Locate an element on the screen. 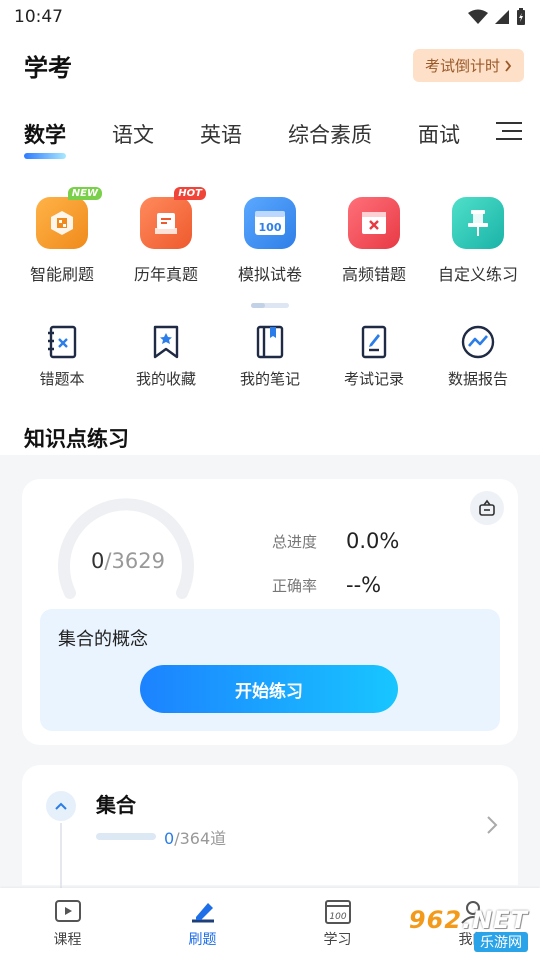 This screenshot has width=540, height=960. exam-countdown-button: 考试倒计时 is located at coordinates (468, 65).